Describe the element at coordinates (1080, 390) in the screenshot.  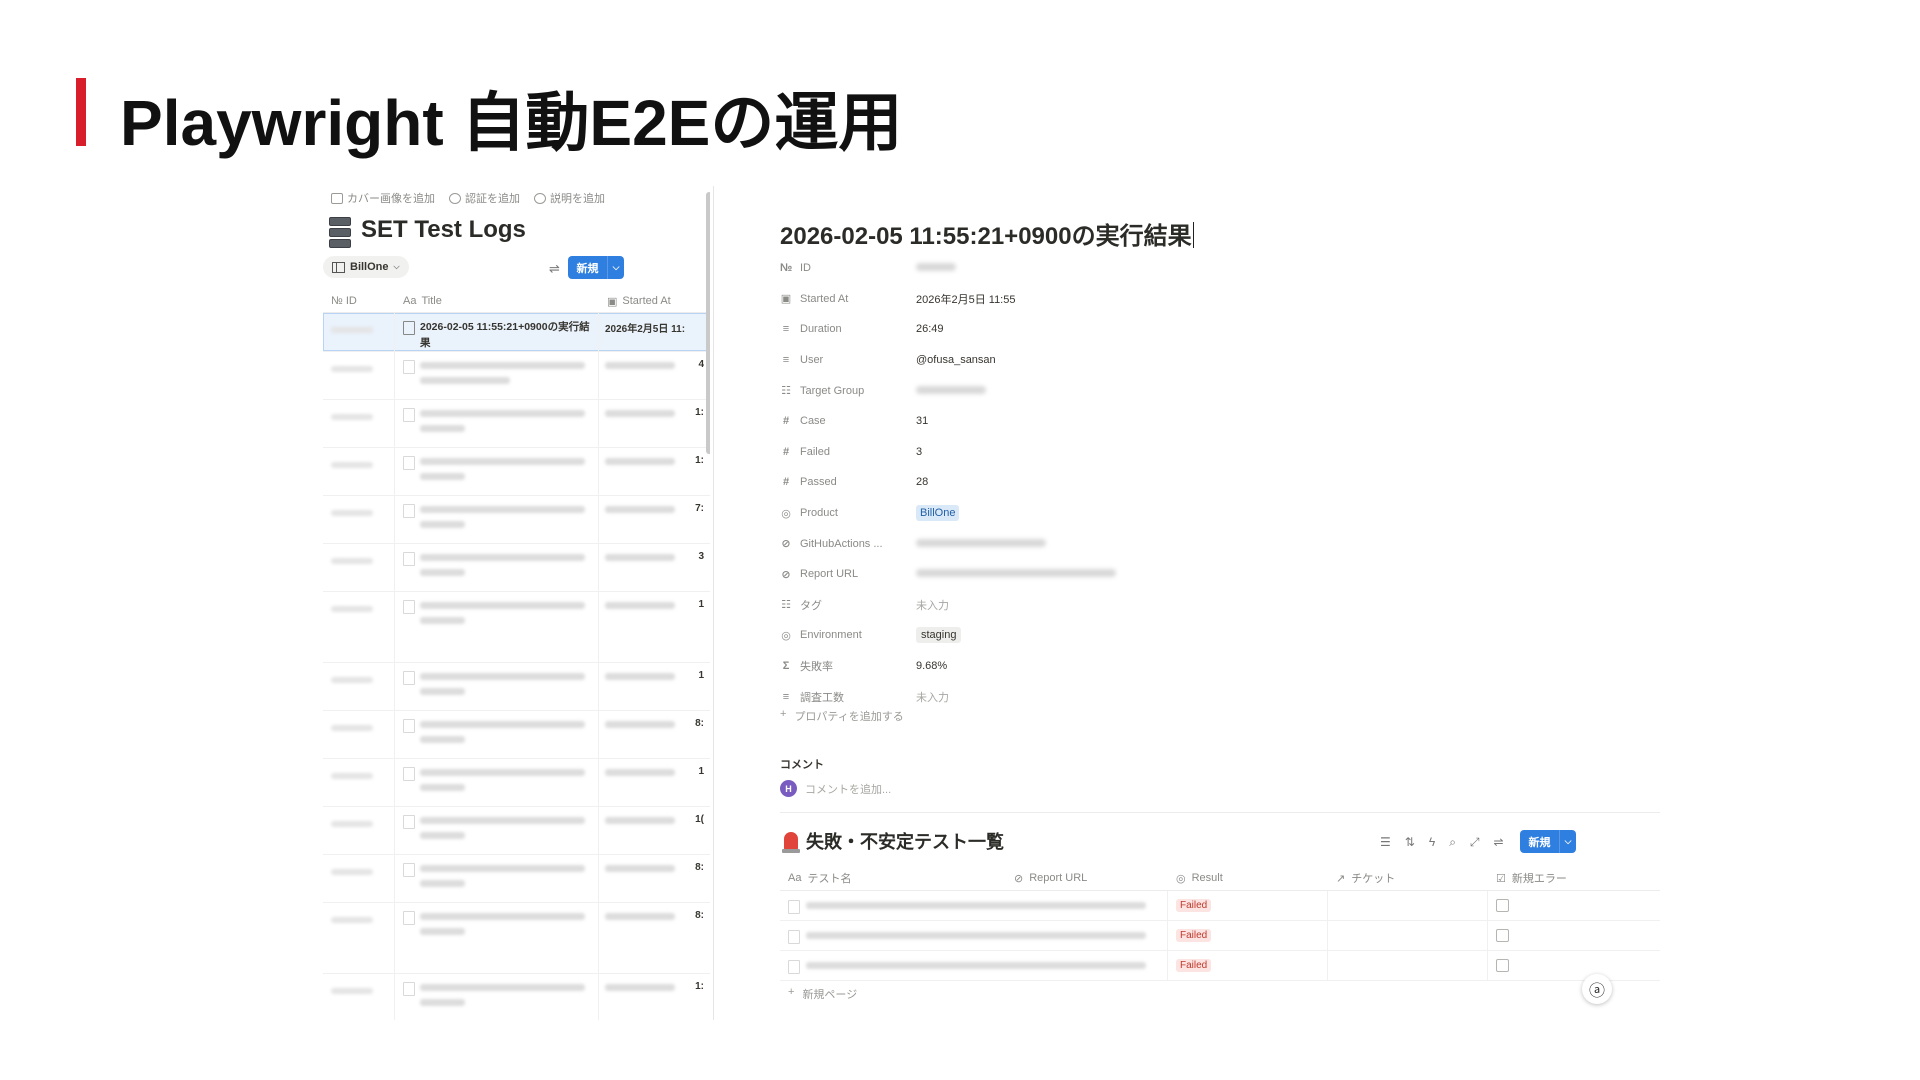
I see `property-row: ☷ Target Group` at that location.